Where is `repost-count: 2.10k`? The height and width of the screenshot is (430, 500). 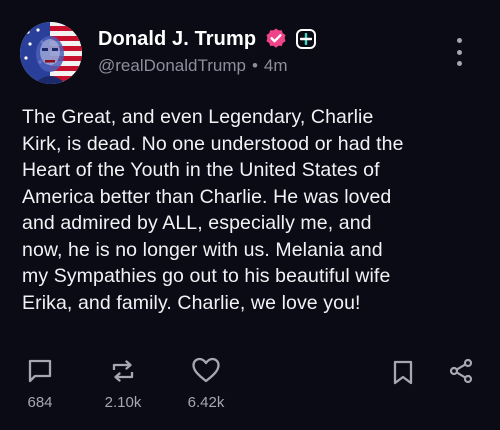
repost-count: 2.10k is located at coordinates (123, 402).